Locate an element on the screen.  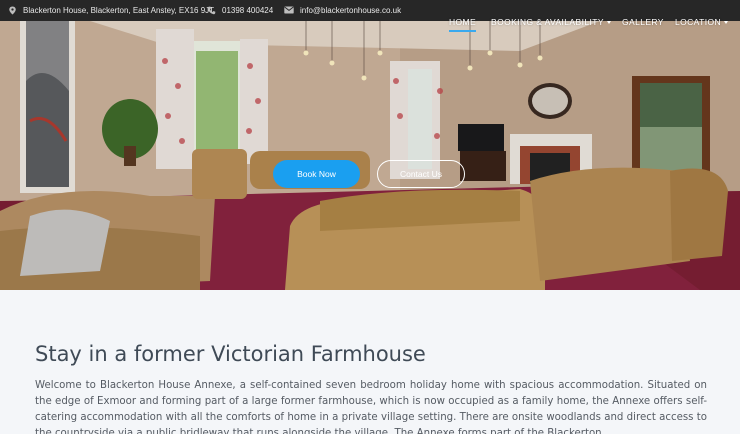
nav-home: HOME is located at coordinates (463, 24).